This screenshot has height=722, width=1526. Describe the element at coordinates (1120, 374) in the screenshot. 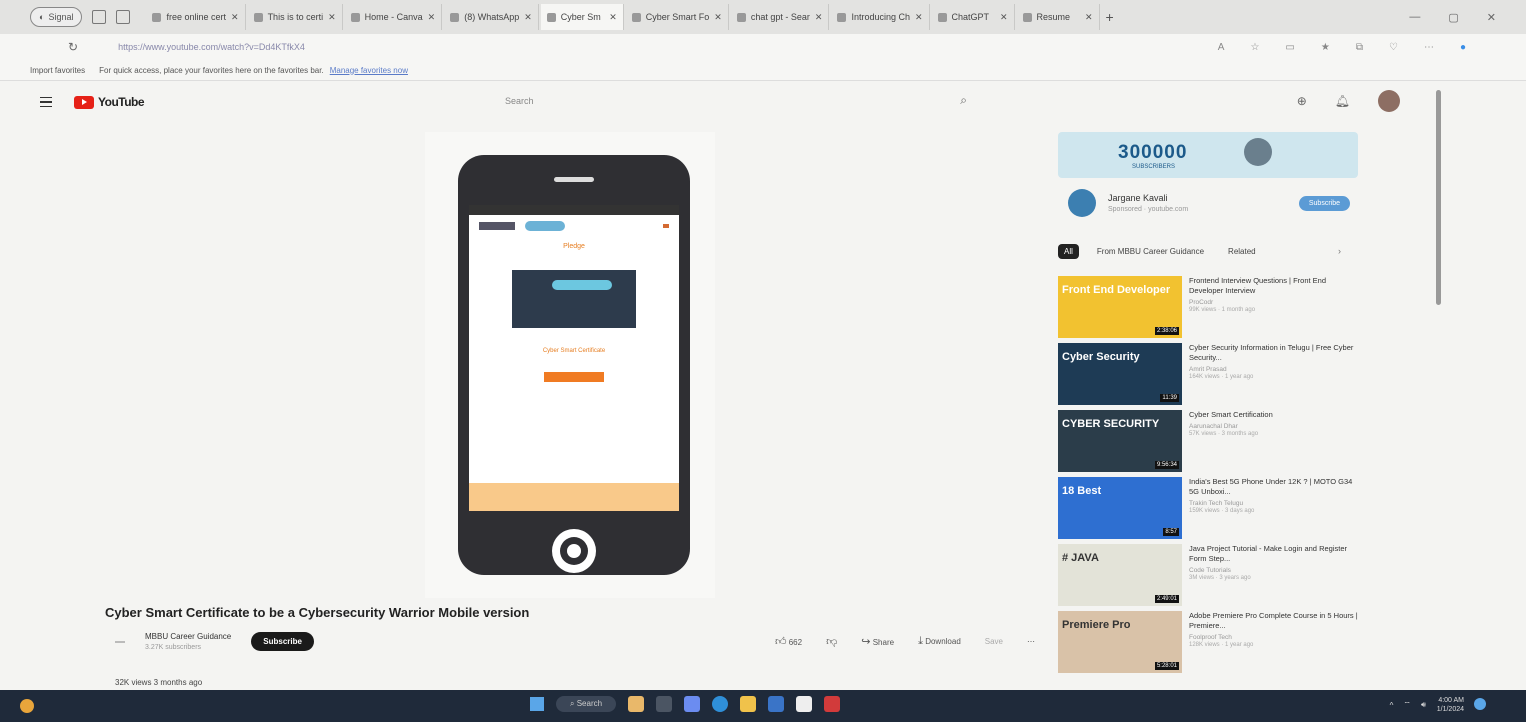

I see `video-thumbnail: Cyber Security 11:39` at that location.